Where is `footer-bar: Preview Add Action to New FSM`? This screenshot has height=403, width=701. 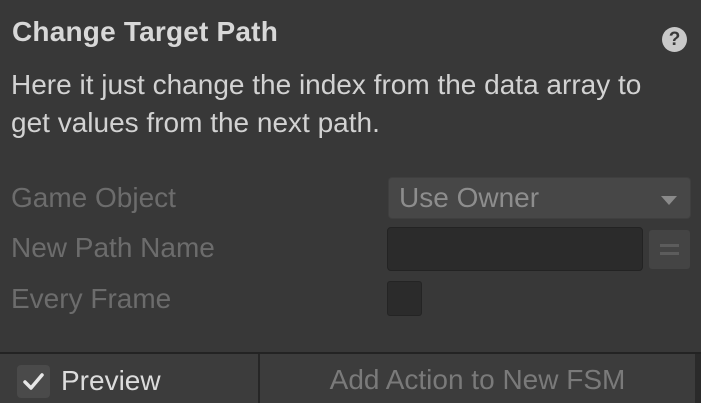
footer-bar: Preview Add Action to New FSM is located at coordinates (350, 378).